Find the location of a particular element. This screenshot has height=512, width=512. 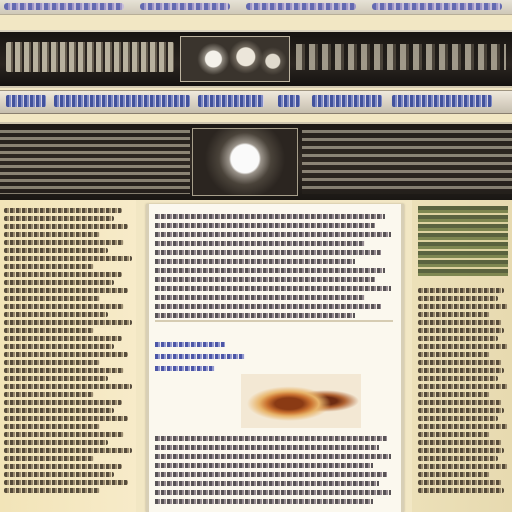

article-photo is located at coordinates (301, 401).